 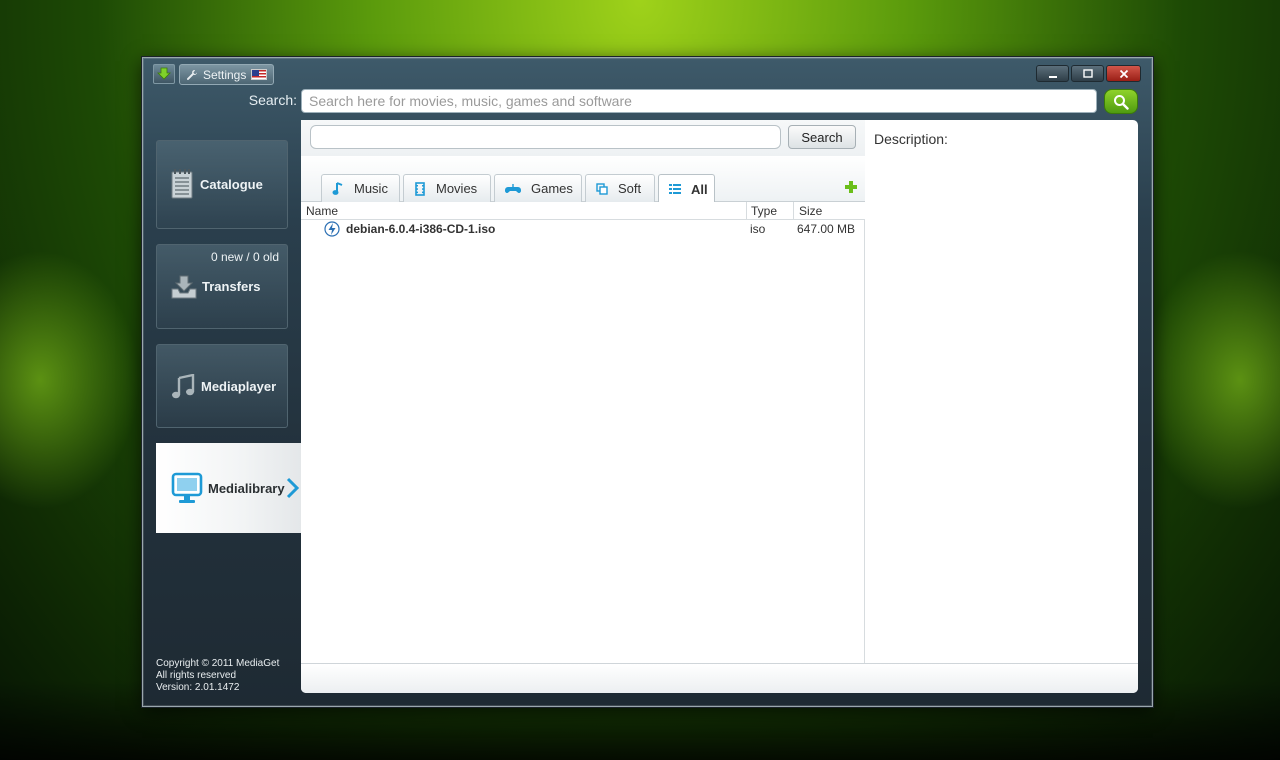 What do you see at coordinates (244, 257) in the screenshot?
I see `transfers-count: 0 new / 0 old` at bounding box center [244, 257].